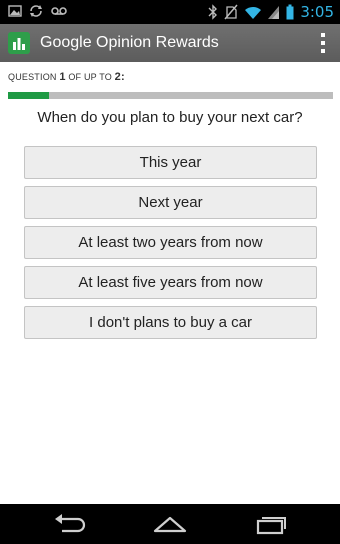  What do you see at coordinates (129, 42) in the screenshot?
I see `app-title: Google Opinion Rewards` at bounding box center [129, 42].